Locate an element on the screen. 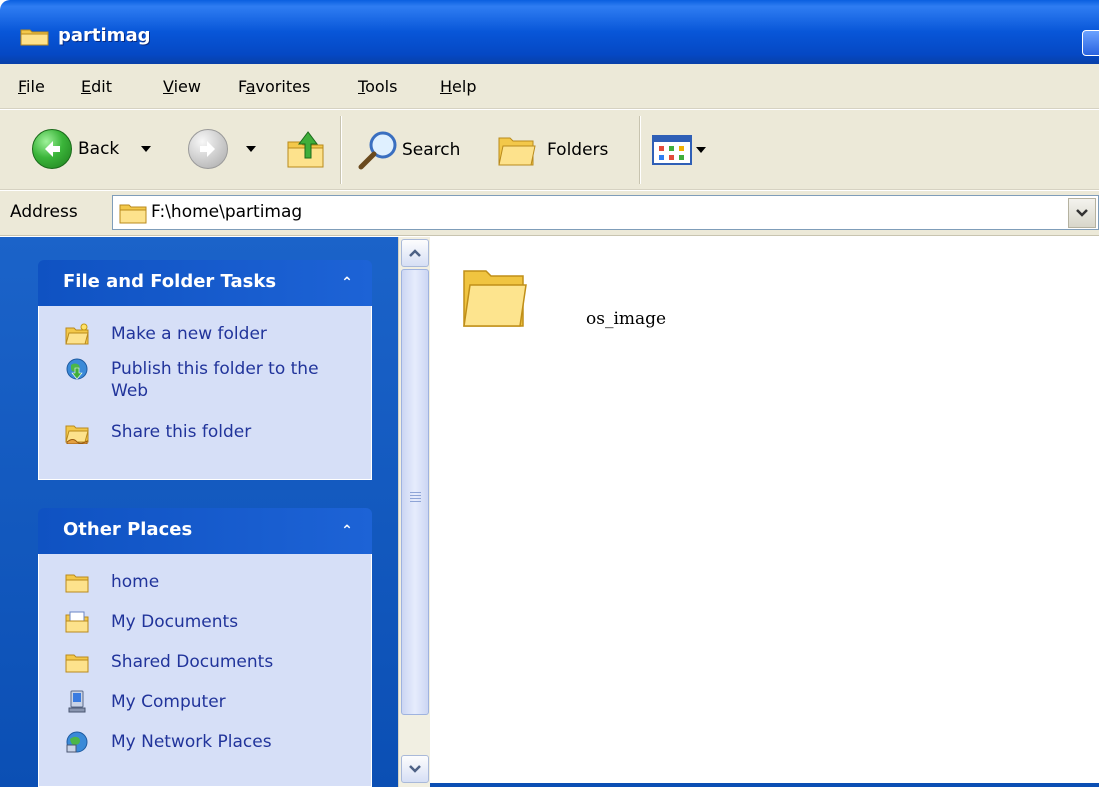 This screenshot has width=1099, height=787. place-my-network-places: My Network Places is located at coordinates (205, 746).